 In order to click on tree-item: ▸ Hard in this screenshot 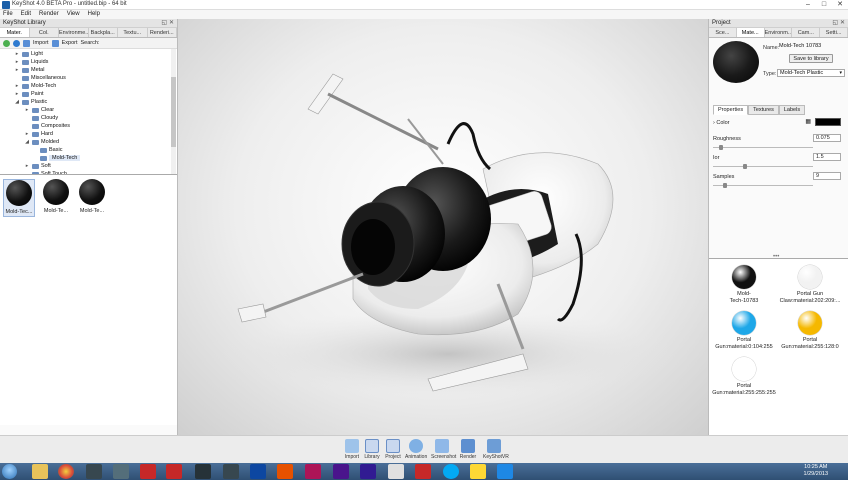, I will do `click(38, 134)`.